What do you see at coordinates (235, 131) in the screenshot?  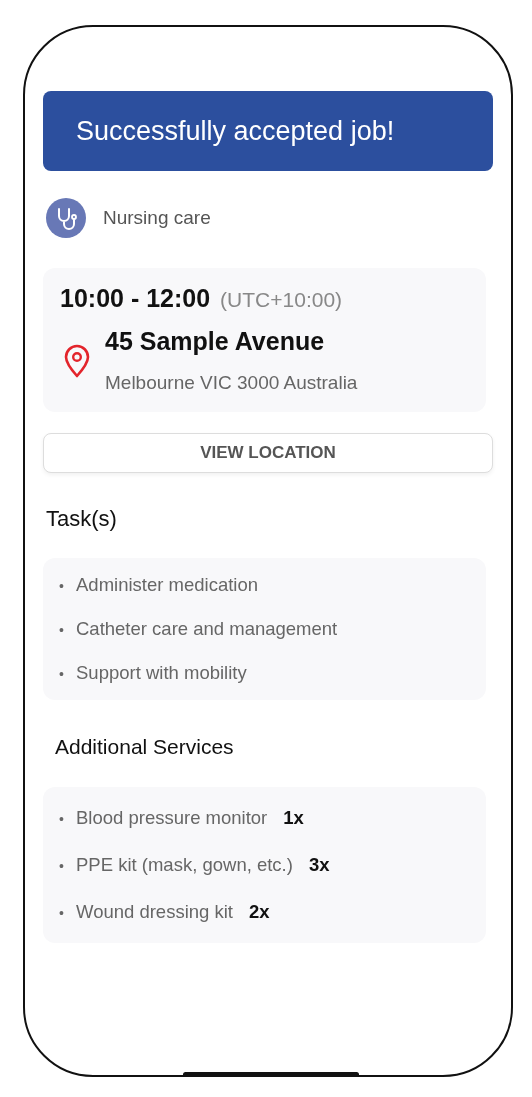 I see `banner-text: Successfully accepted job!` at bounding box center [235, 131].